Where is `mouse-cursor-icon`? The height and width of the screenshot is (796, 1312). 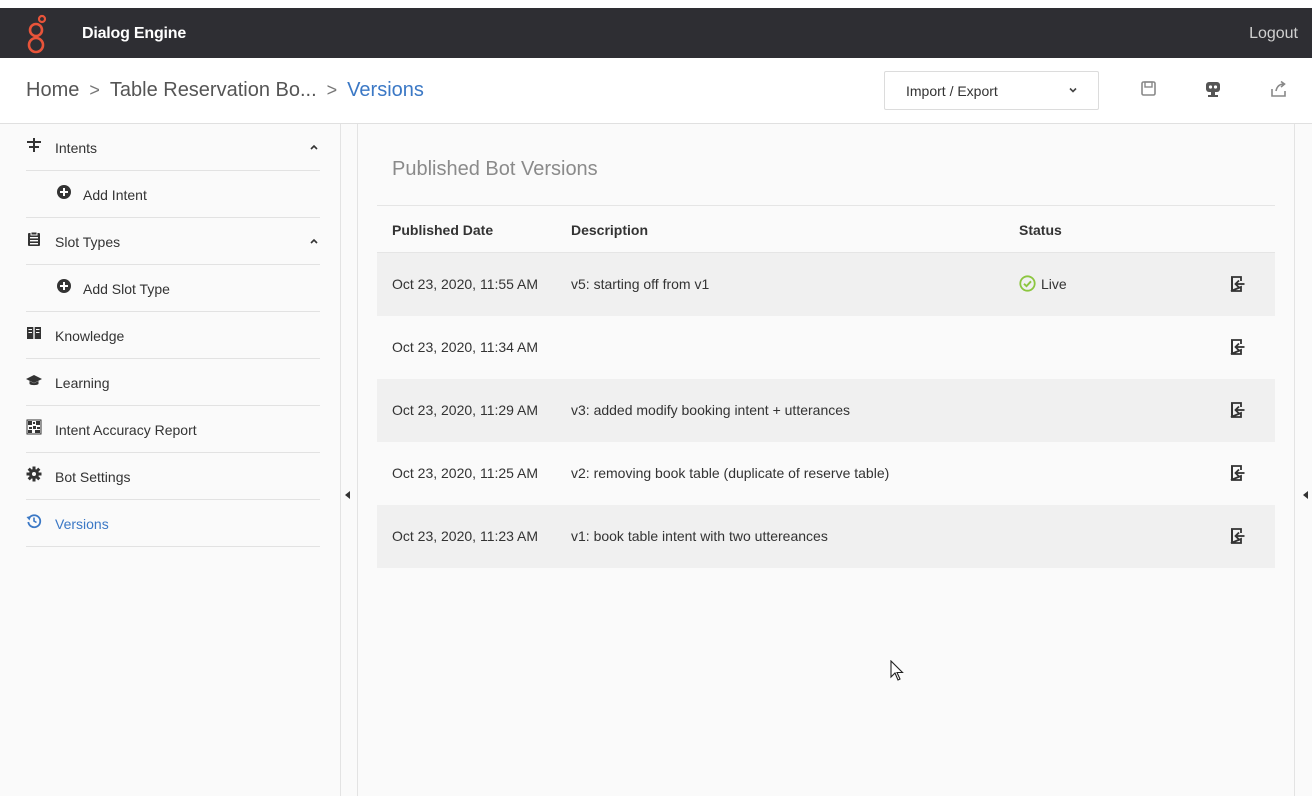 mouse-cursor-icon is located at coordinates (897, 670).